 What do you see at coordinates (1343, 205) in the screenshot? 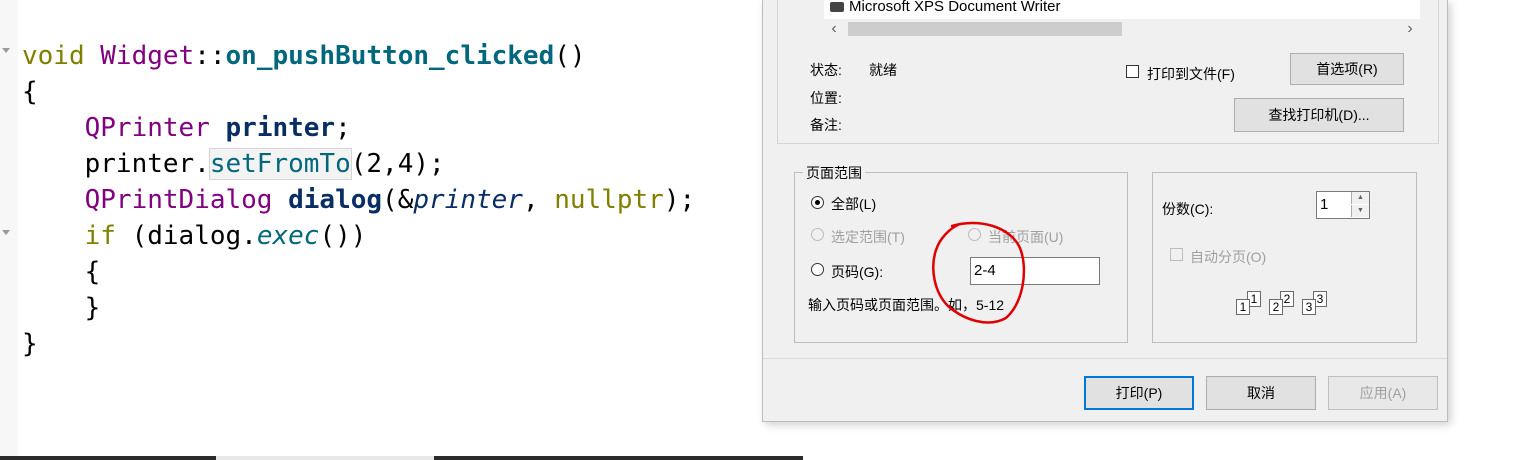
I see `copies-spinbox: 1 ▲ ▼` at bounding box center [1343, 205].